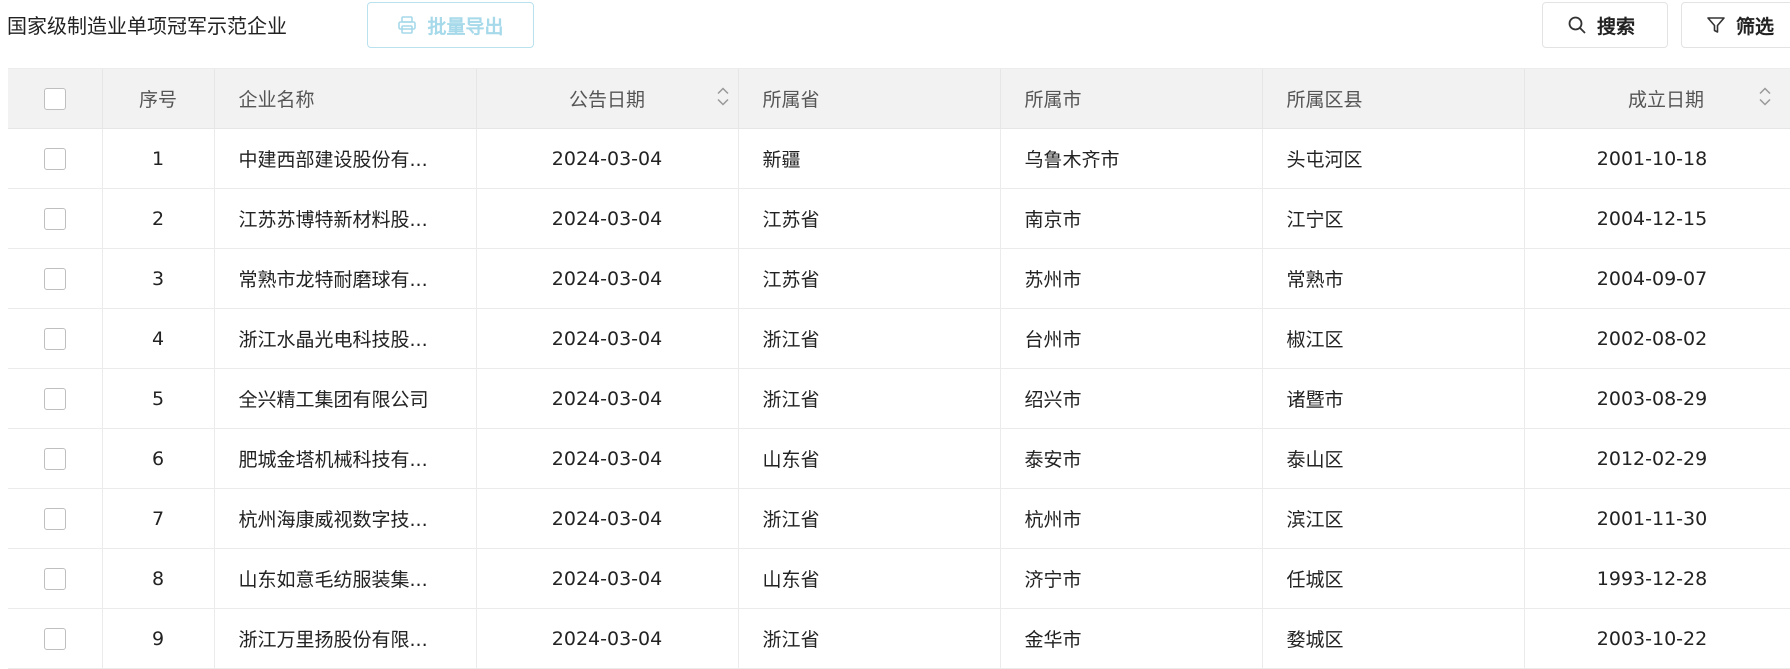 The width and height of the screenshot is (1790, 669). What do you see at coordinates (1393, 518) in the screenshot?
I see `district-cell: 滨江区` at bounding box center [1393, 518].